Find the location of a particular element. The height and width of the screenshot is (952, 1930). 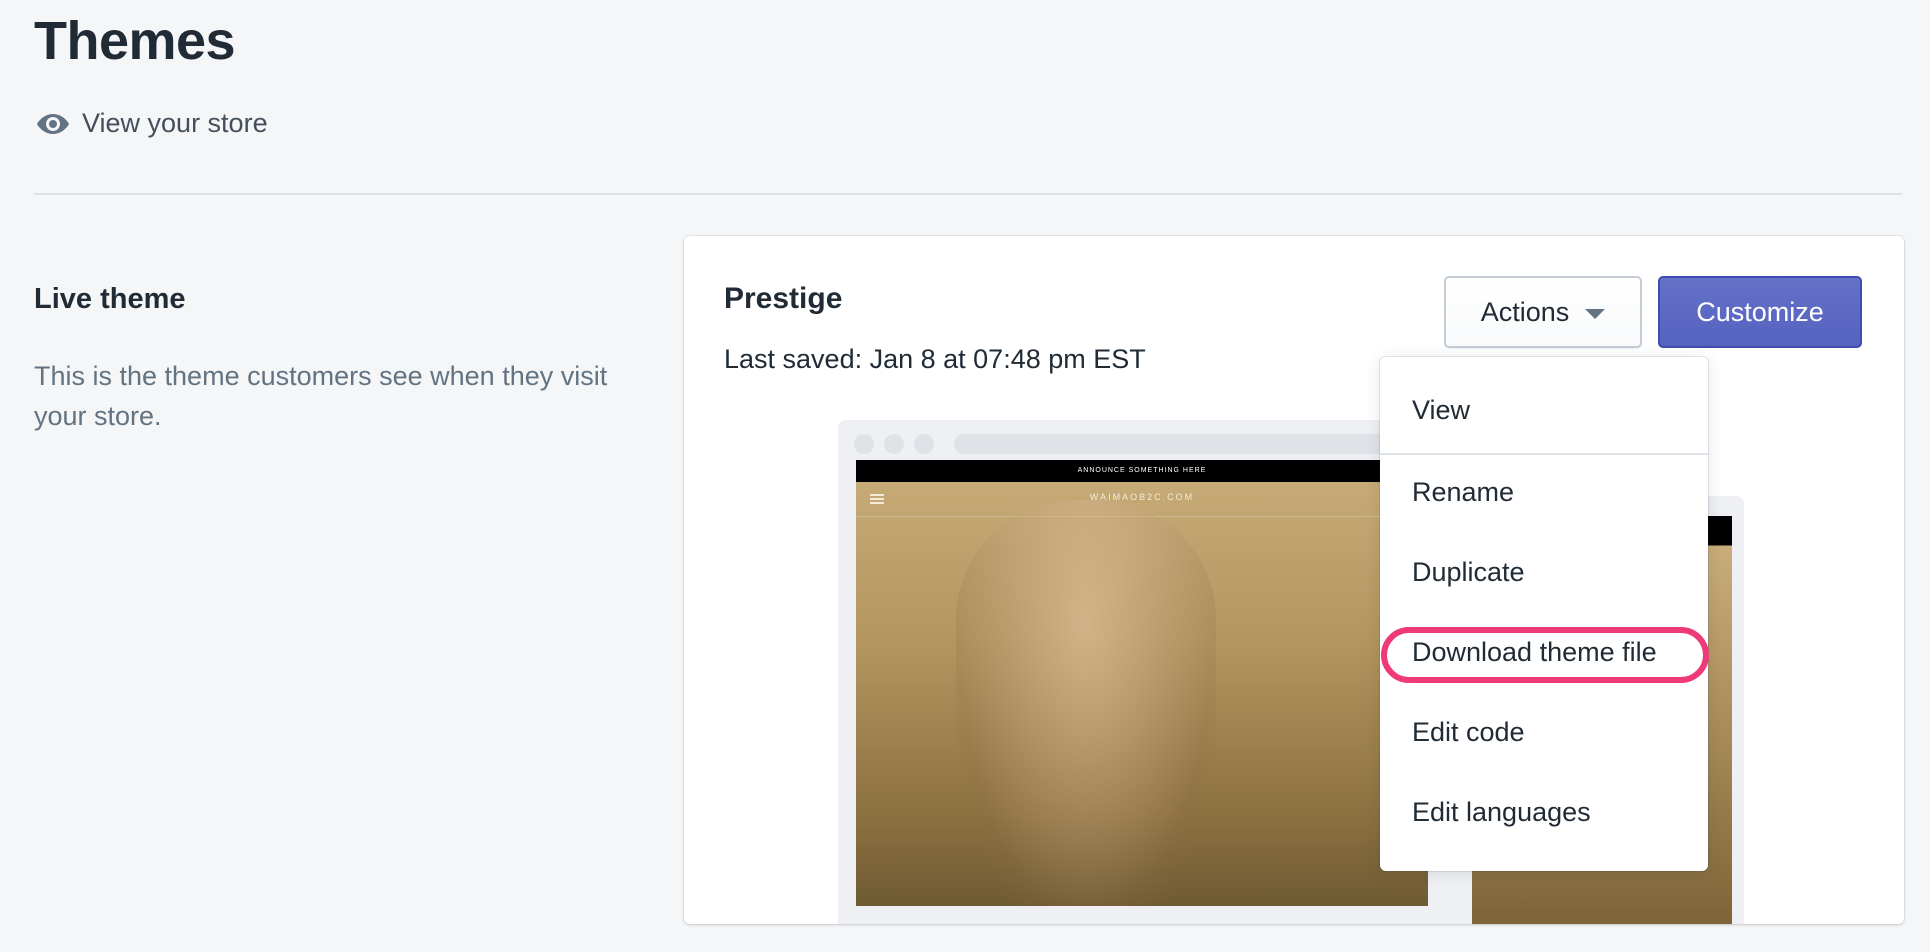

announcement-bar: ANNOUNCE SOMETHING HERE is located at coordinates (1142, 471).